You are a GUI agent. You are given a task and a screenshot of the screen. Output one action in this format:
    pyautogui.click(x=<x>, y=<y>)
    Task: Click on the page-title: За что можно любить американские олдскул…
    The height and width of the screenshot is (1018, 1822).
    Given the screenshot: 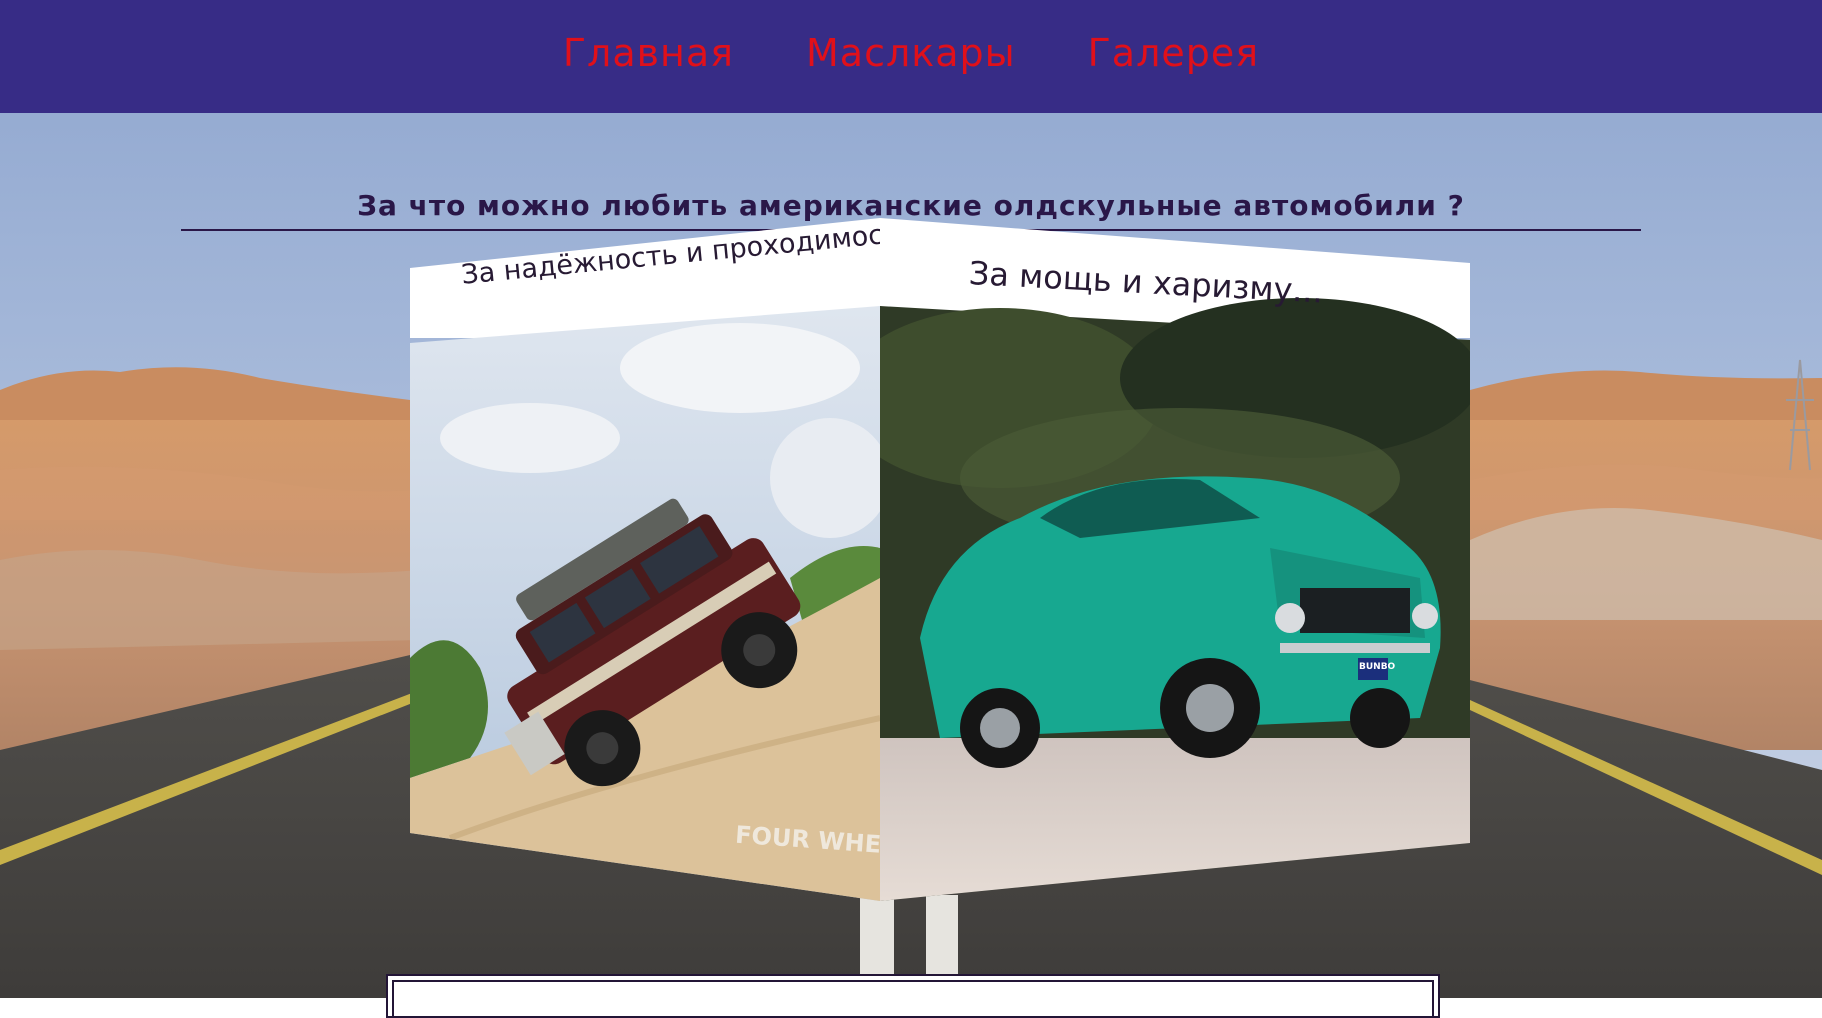 What is the action you would take?
    pyautogui.click(x=911, y=205)
    